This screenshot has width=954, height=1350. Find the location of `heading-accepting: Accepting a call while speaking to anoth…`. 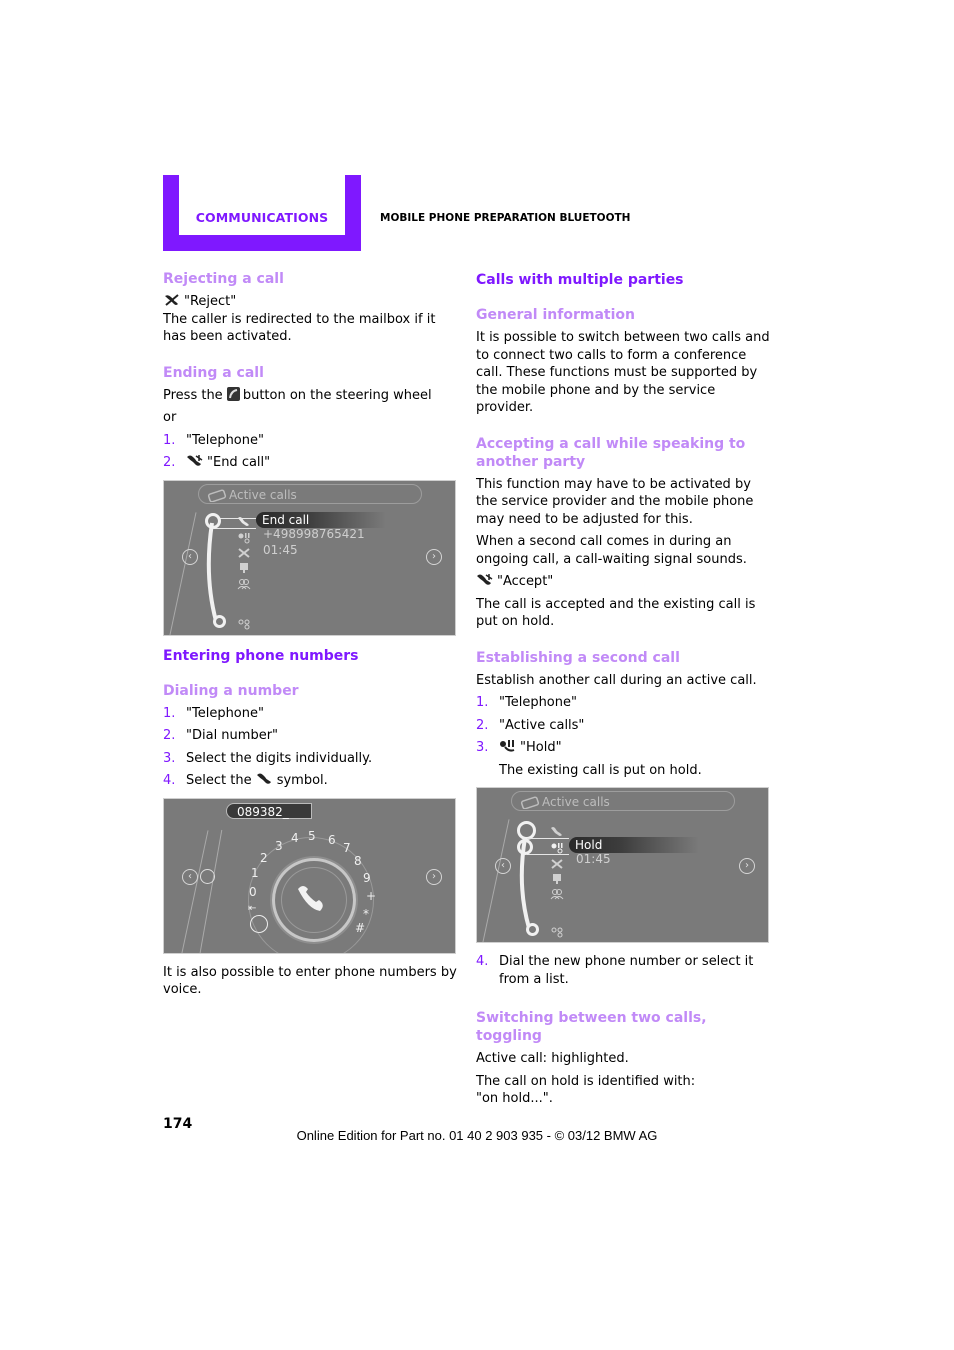

heading-accepting: Accepting a call while speaking to anoth… is located at coordinates (611, 452).